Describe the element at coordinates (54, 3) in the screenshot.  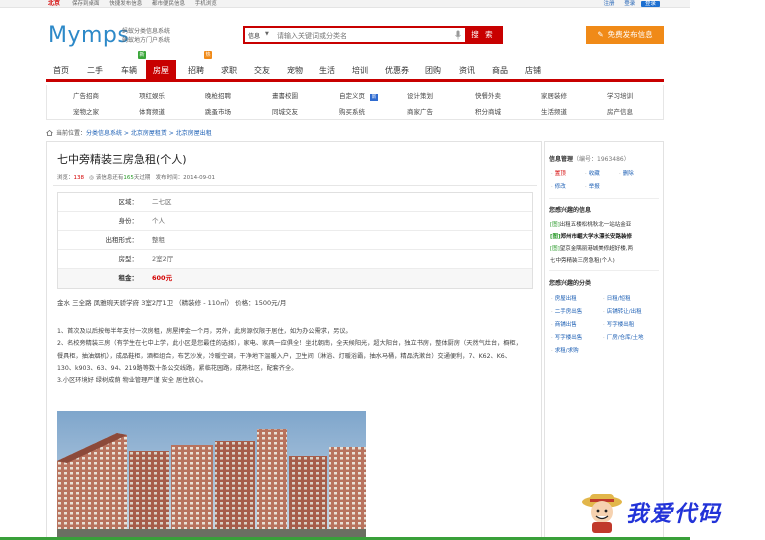
I see `city-selector: 北京` at that location.